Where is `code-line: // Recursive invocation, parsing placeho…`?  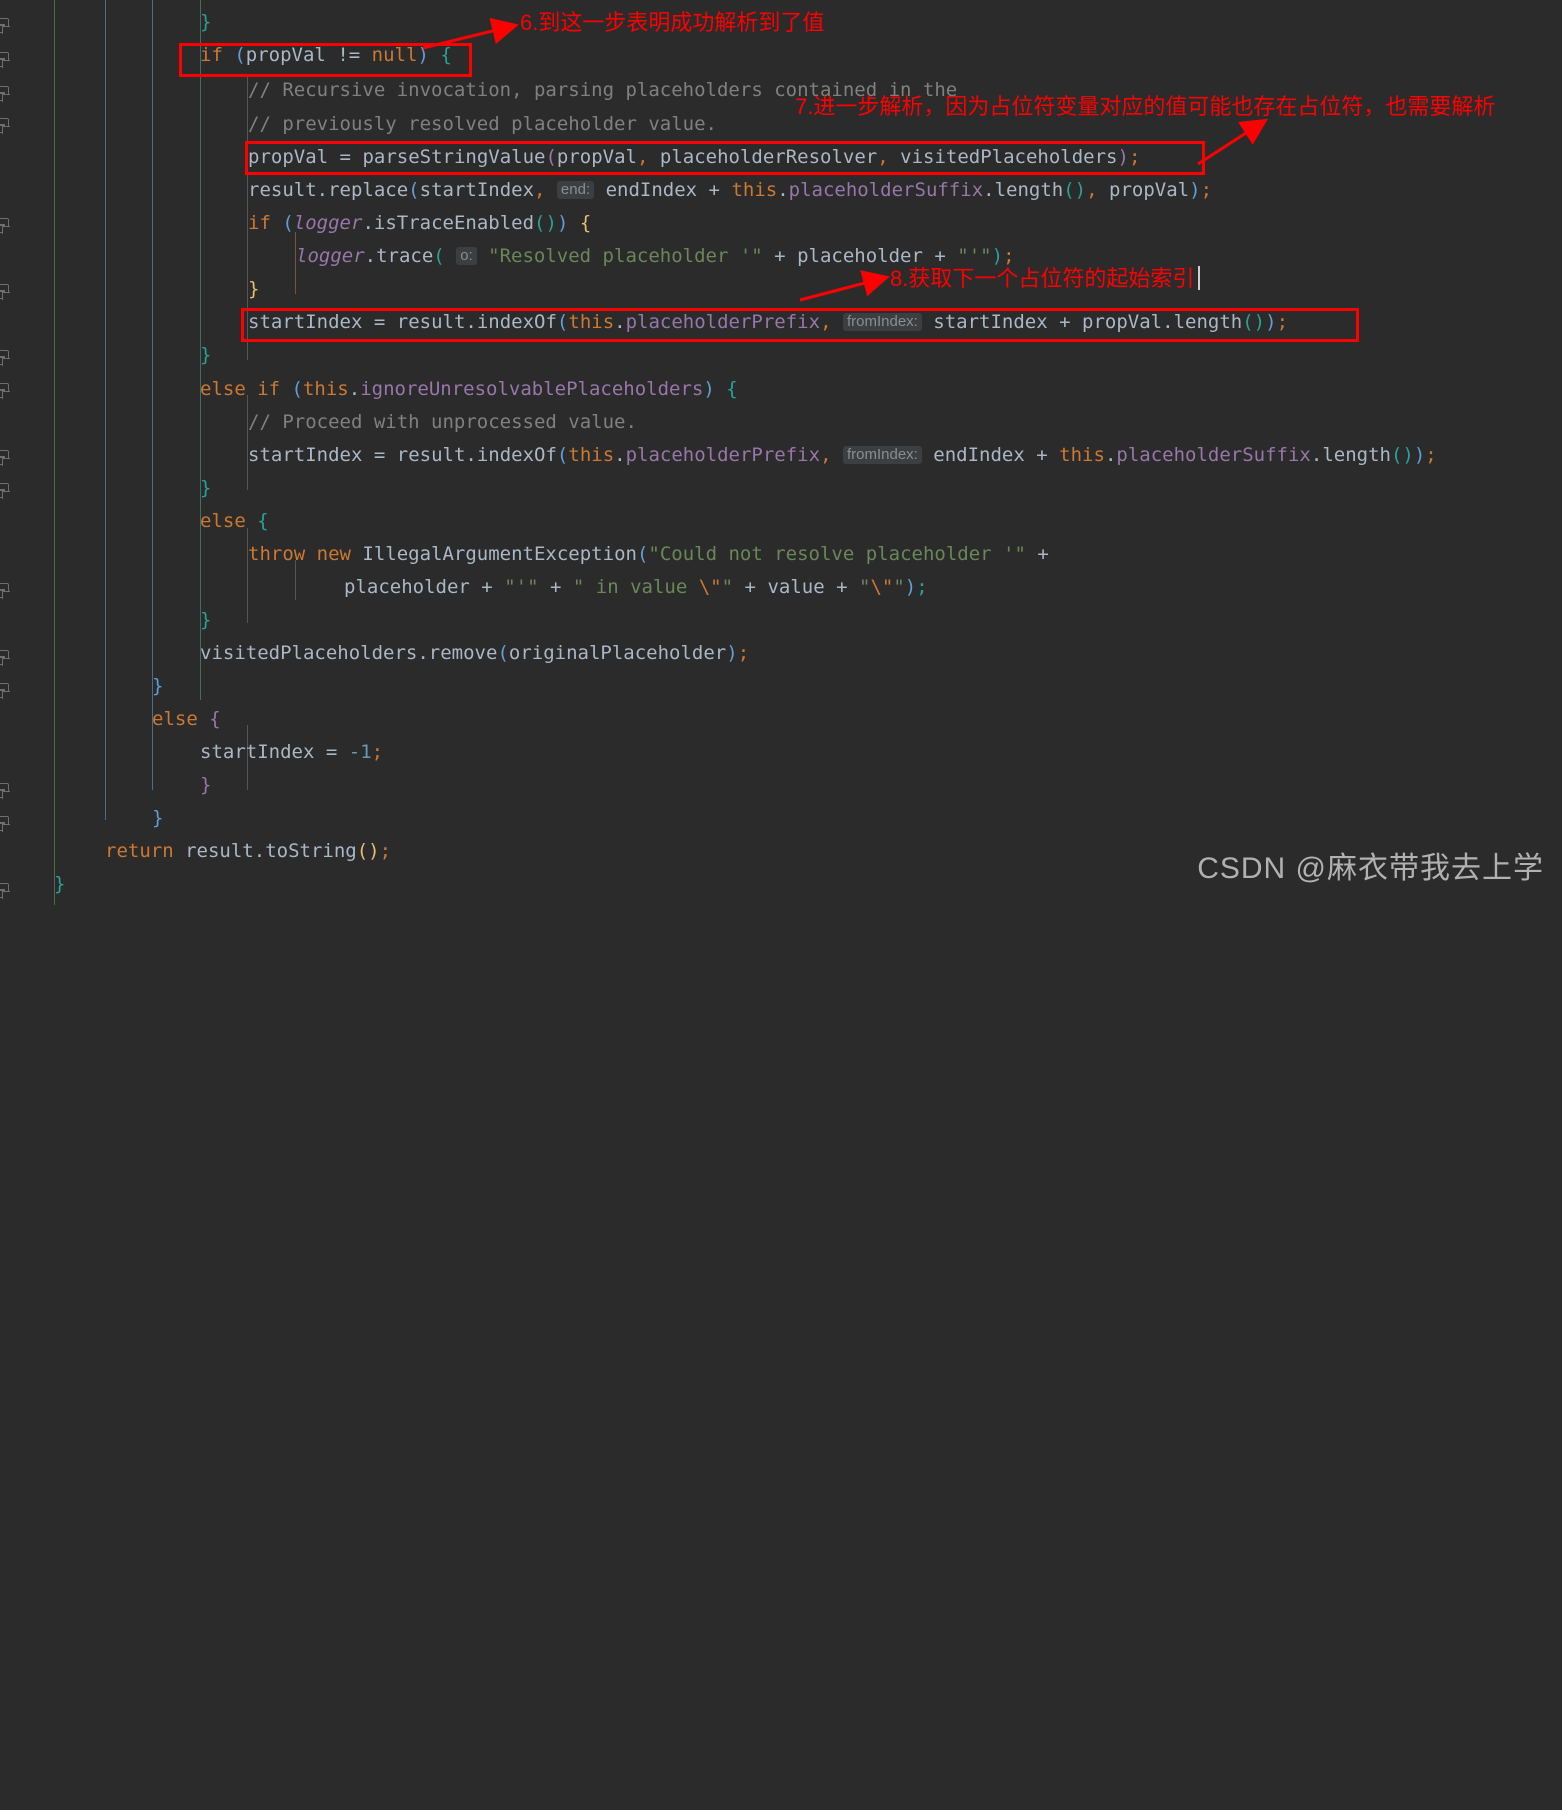 code-line: // Recursive invocation, parsing placeho… is located at coordinates (602, 90).